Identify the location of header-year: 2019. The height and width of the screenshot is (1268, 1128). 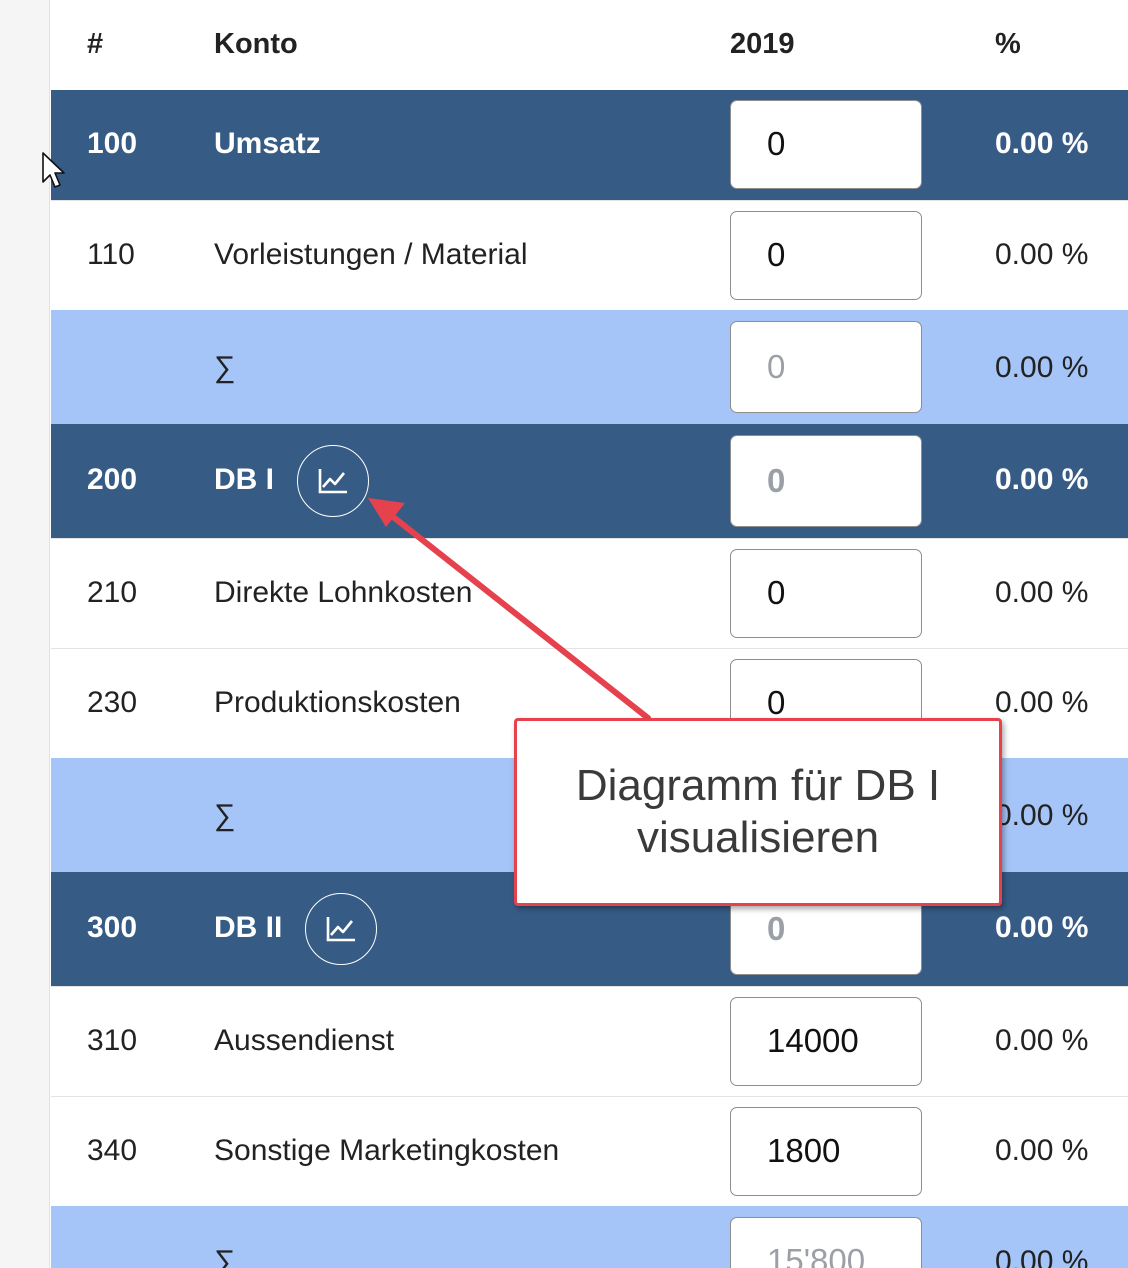
(762, 44).